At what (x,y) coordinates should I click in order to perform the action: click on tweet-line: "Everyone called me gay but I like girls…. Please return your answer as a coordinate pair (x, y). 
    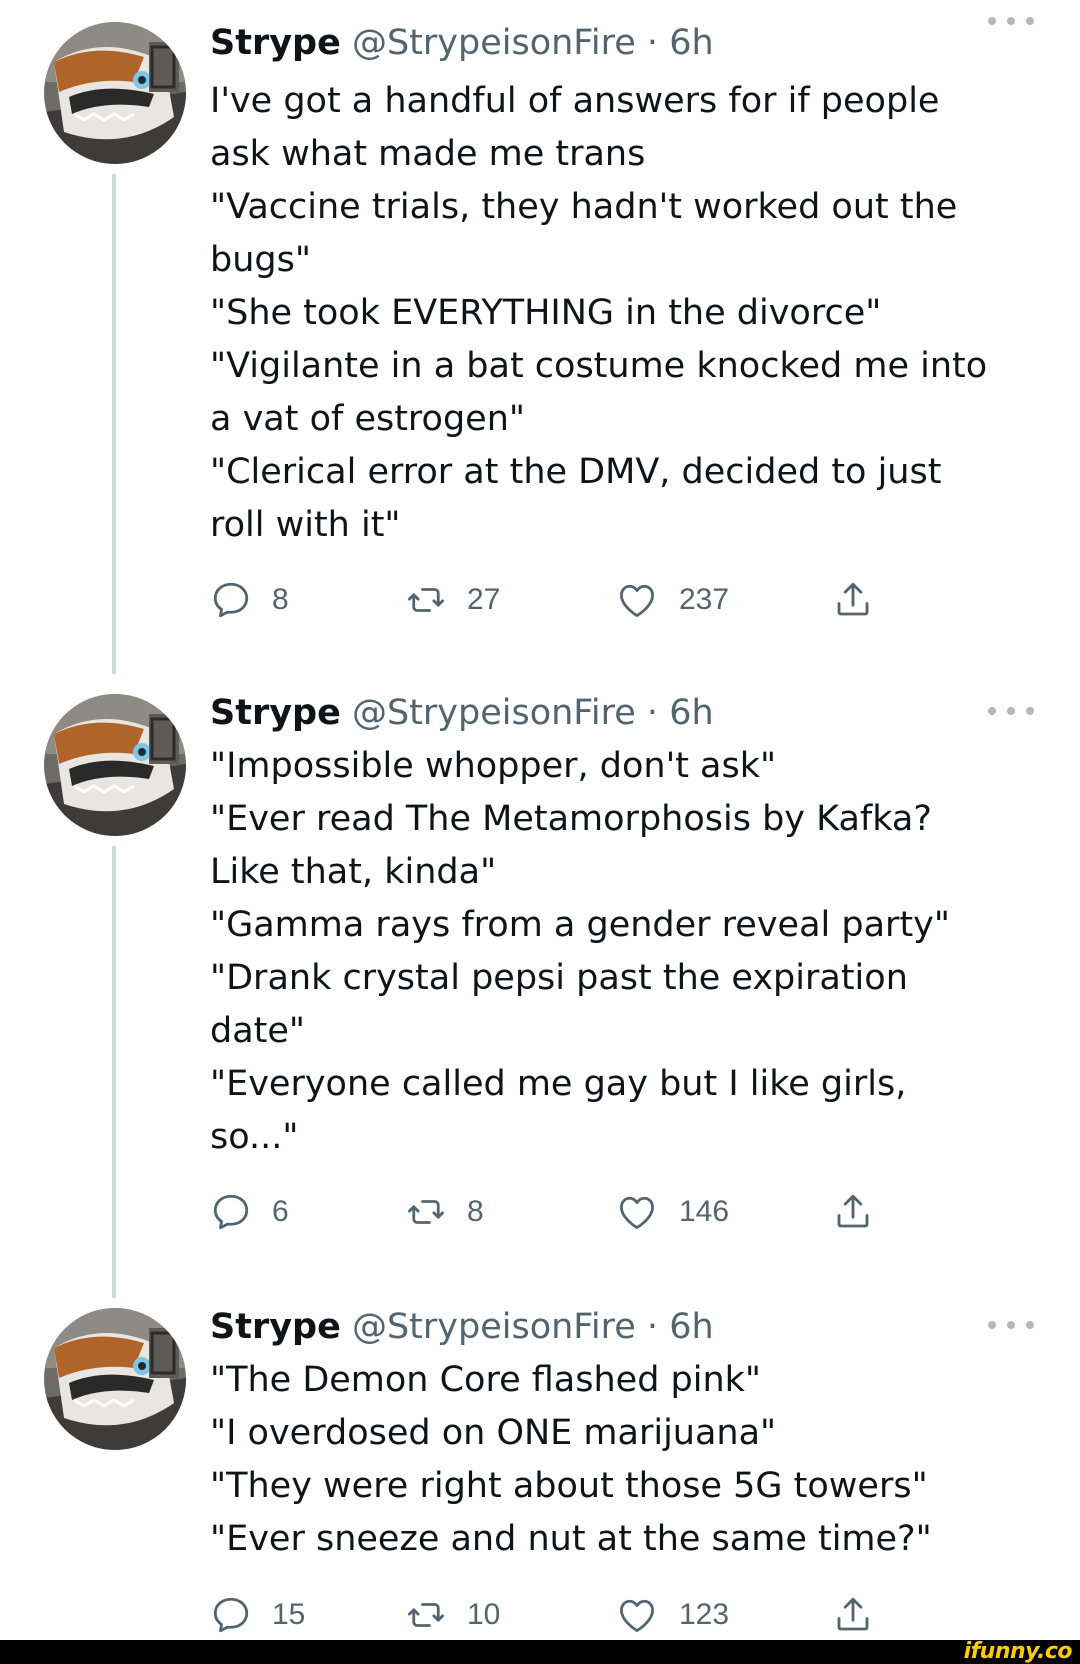
    Looking at the image, I should click on (558, 1084).